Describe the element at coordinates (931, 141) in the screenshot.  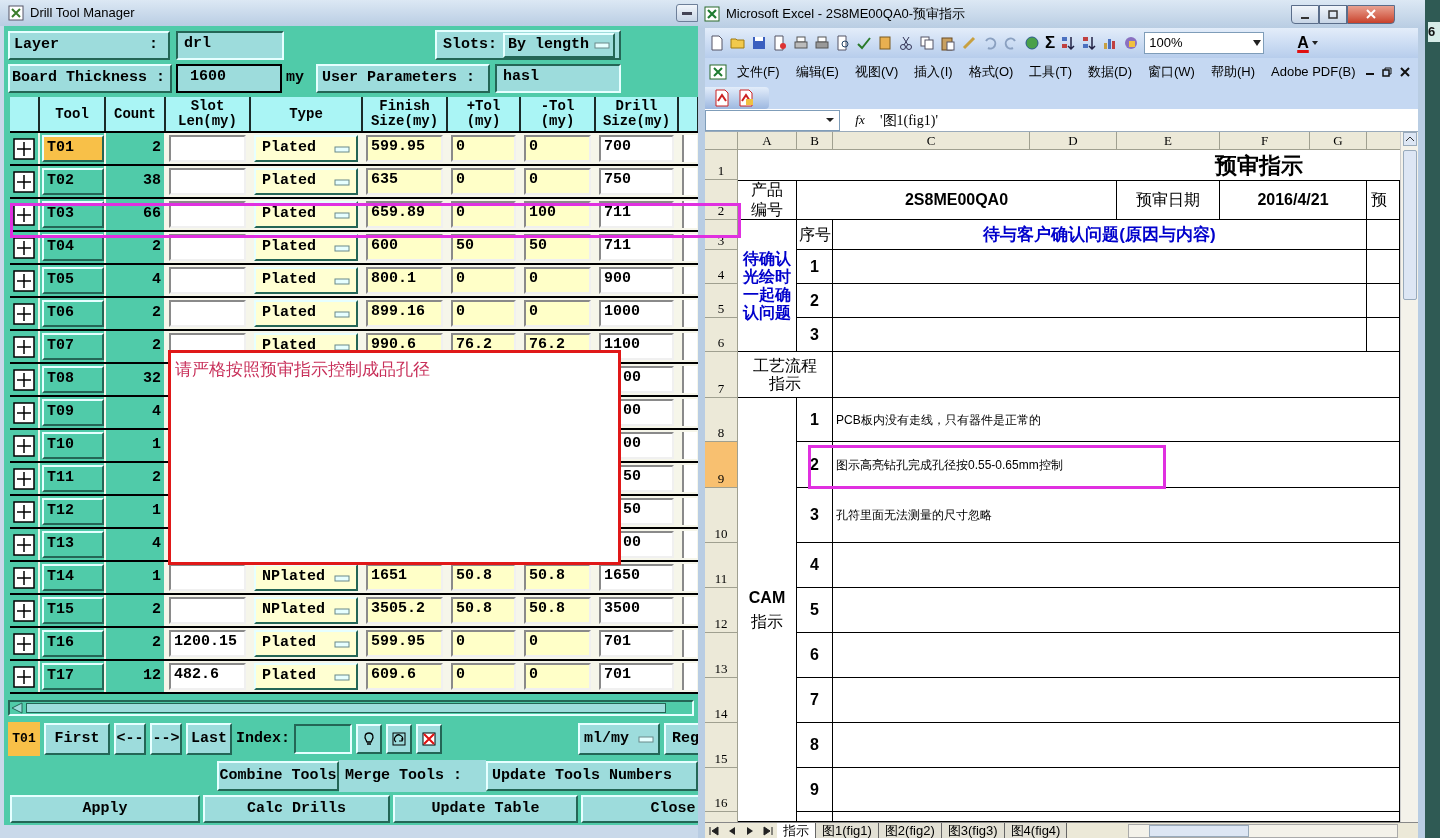
I see `column-header: C` at that location.